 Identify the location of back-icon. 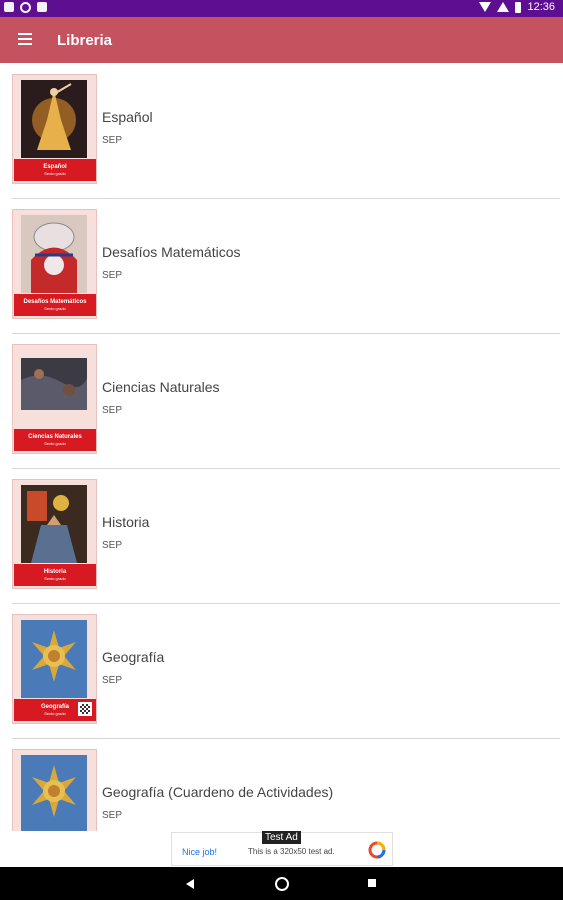
(190, 884).